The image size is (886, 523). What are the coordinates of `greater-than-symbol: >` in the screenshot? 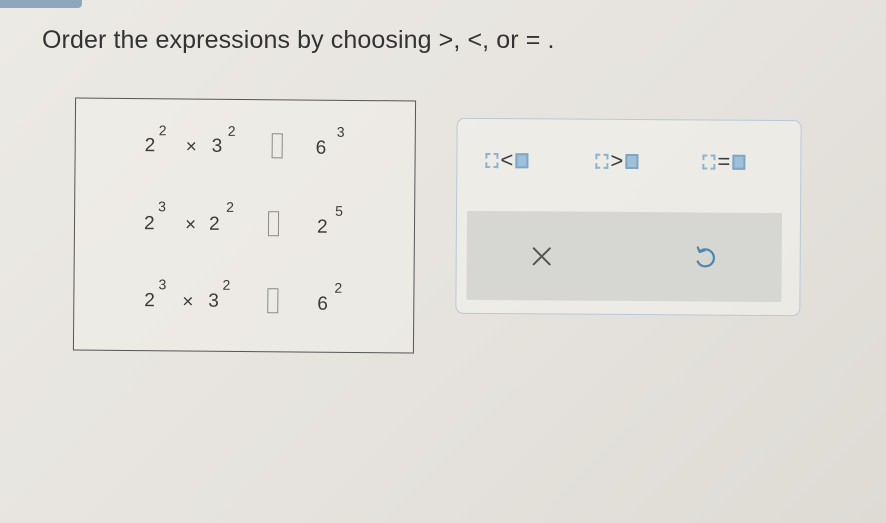 It's located at (617, 160).